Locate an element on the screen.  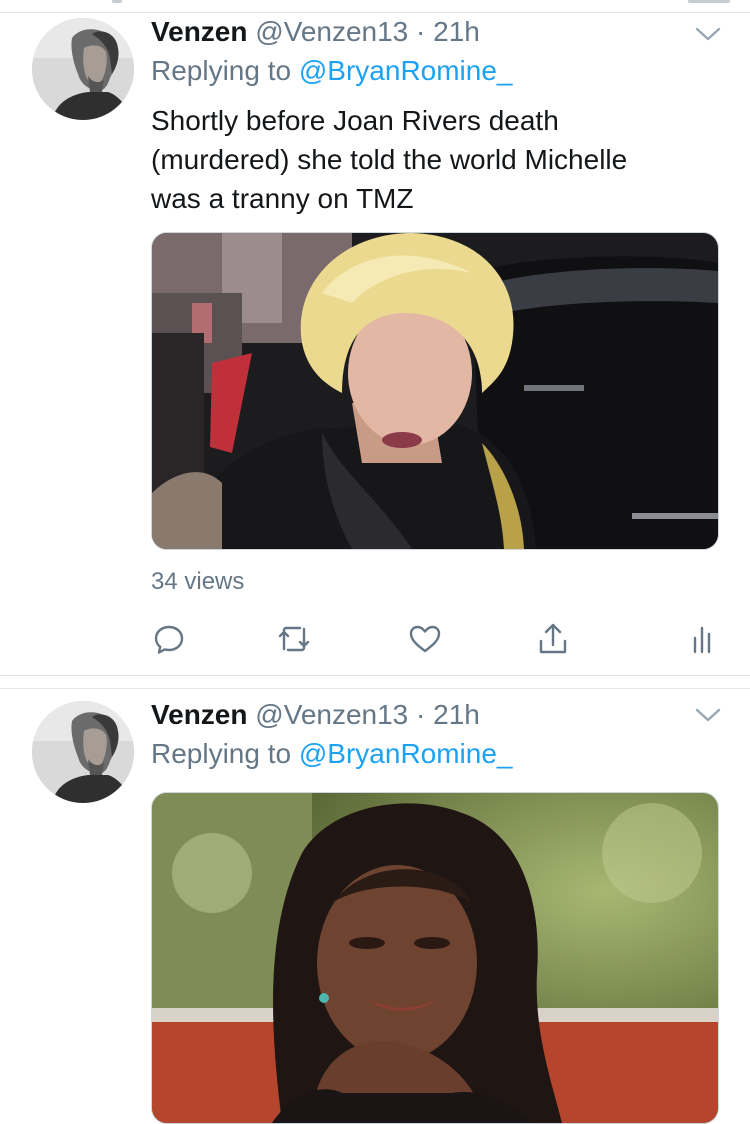
share-icon is located at coordinates (553, 639).